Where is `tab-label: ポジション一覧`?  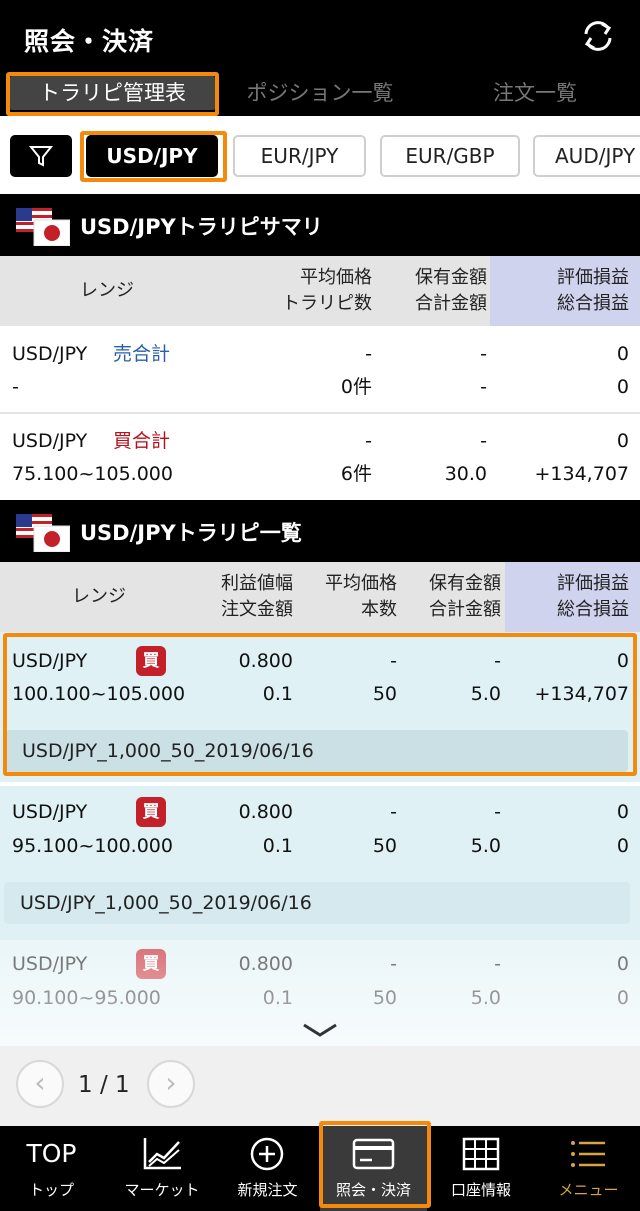
tab-label: ポジション一覧 is located at coordinates (320, 93).